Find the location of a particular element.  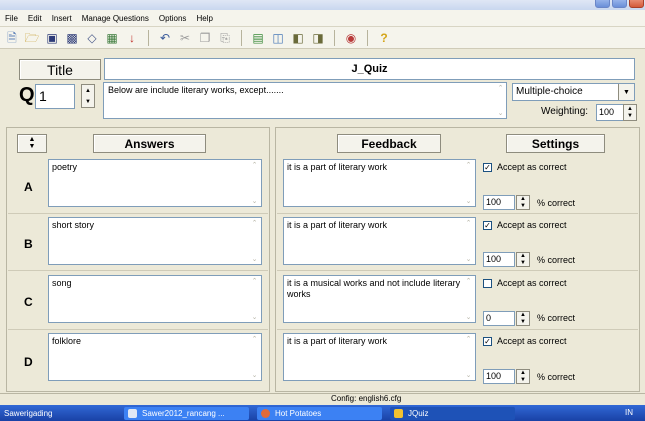

question-scrollbar: ⌃ ⌄ is located at coordinates (500, 100).